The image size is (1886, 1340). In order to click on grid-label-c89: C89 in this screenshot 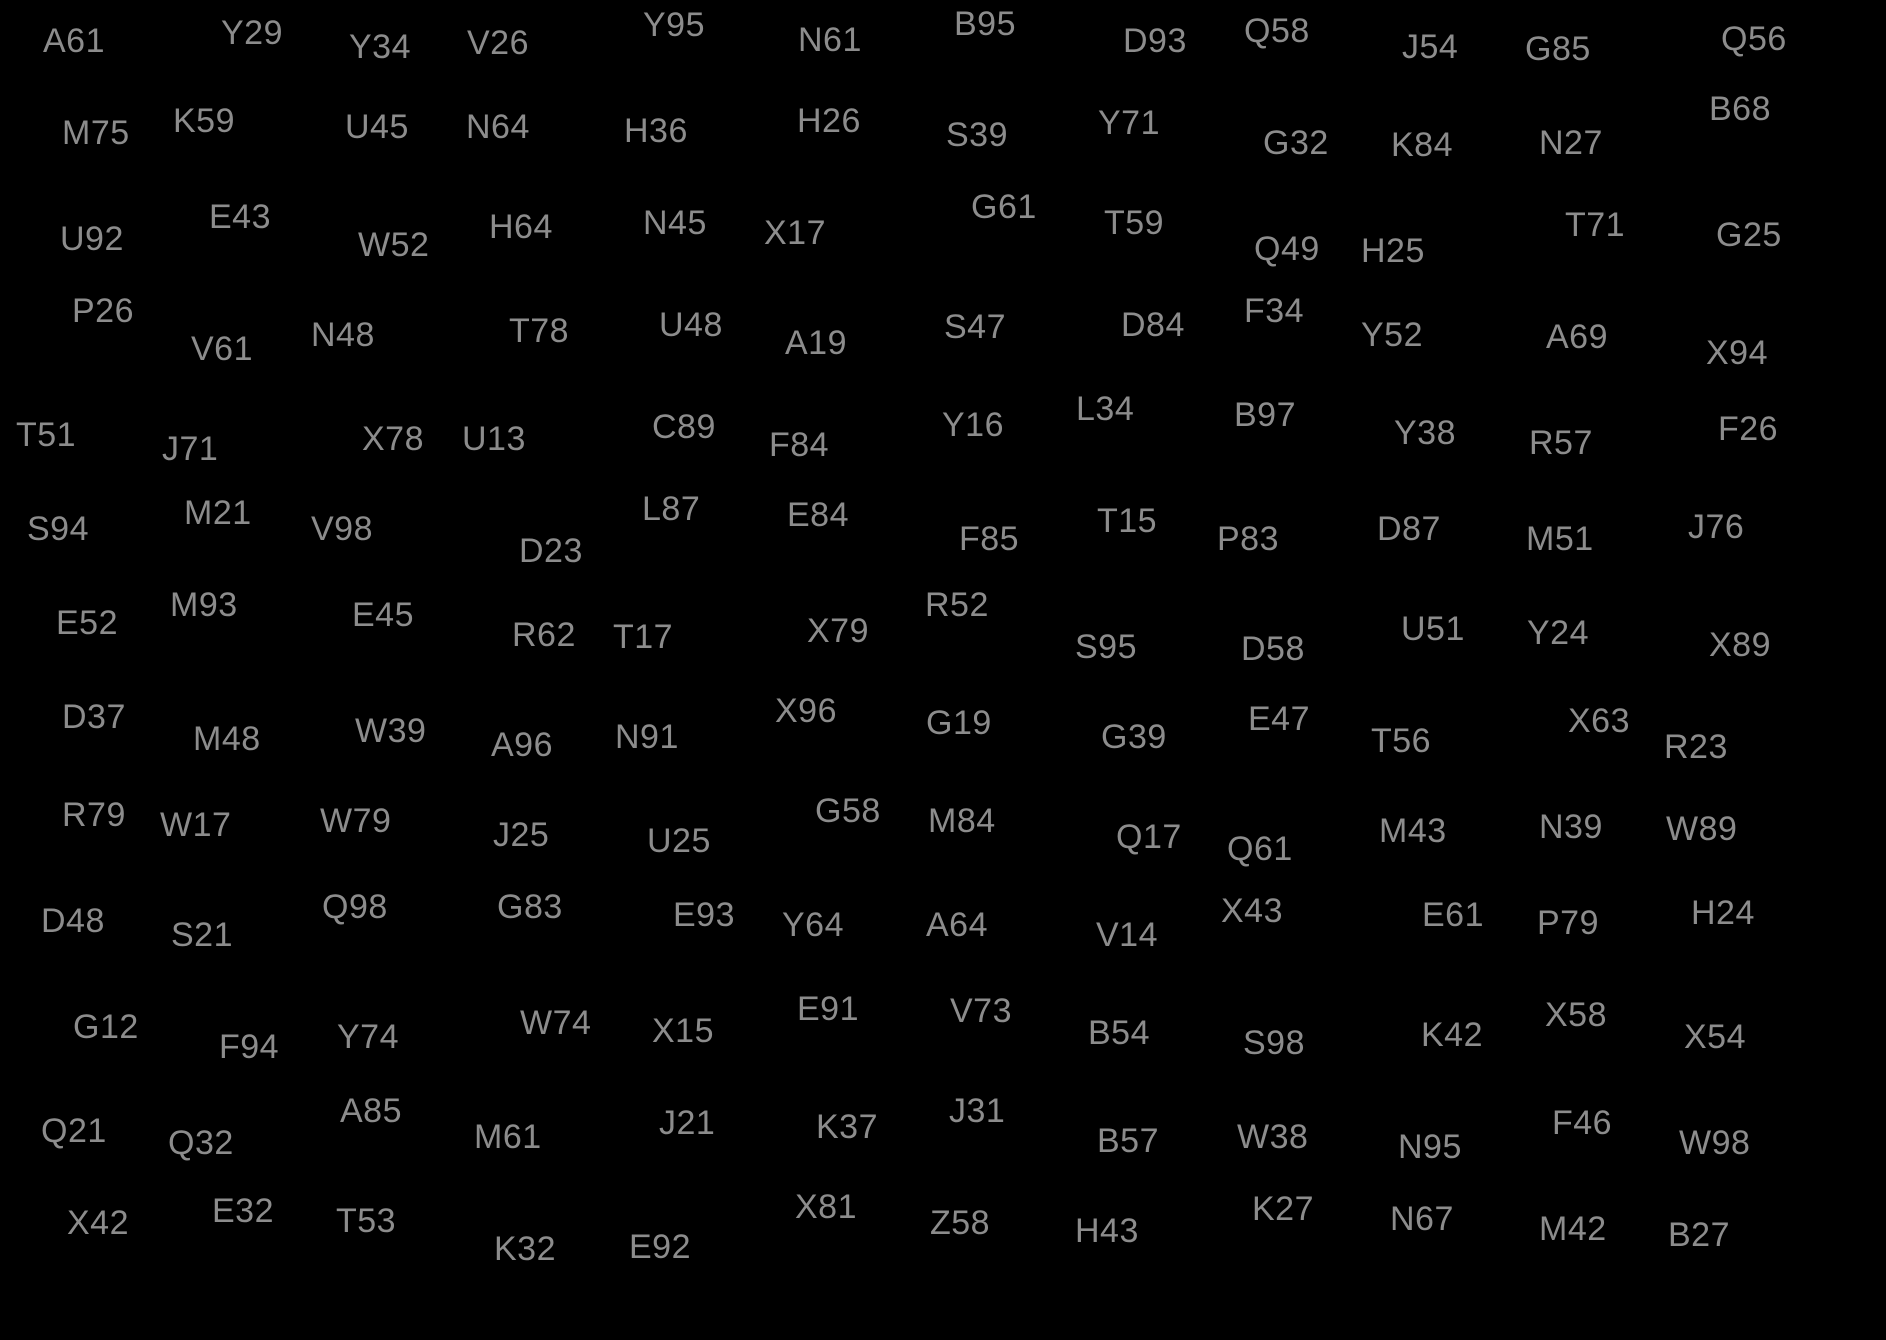, I will do `click(684, 427)`.